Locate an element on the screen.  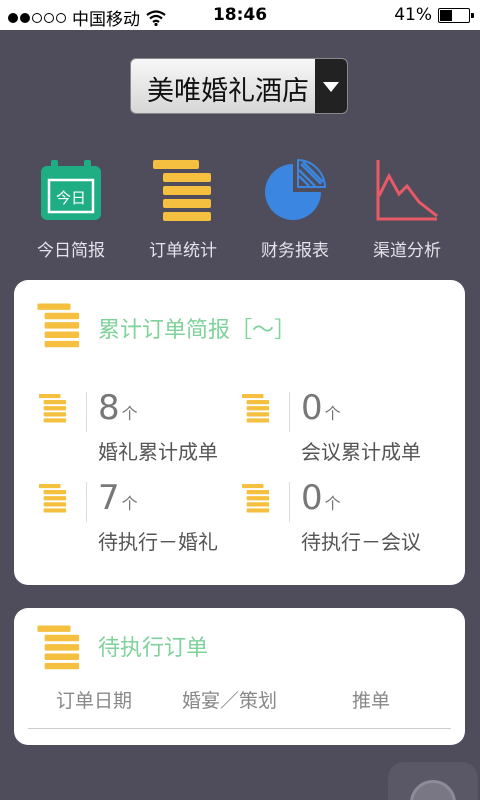
nav-item-order-stats: 订单统计 is located at coordinates (183, 209).